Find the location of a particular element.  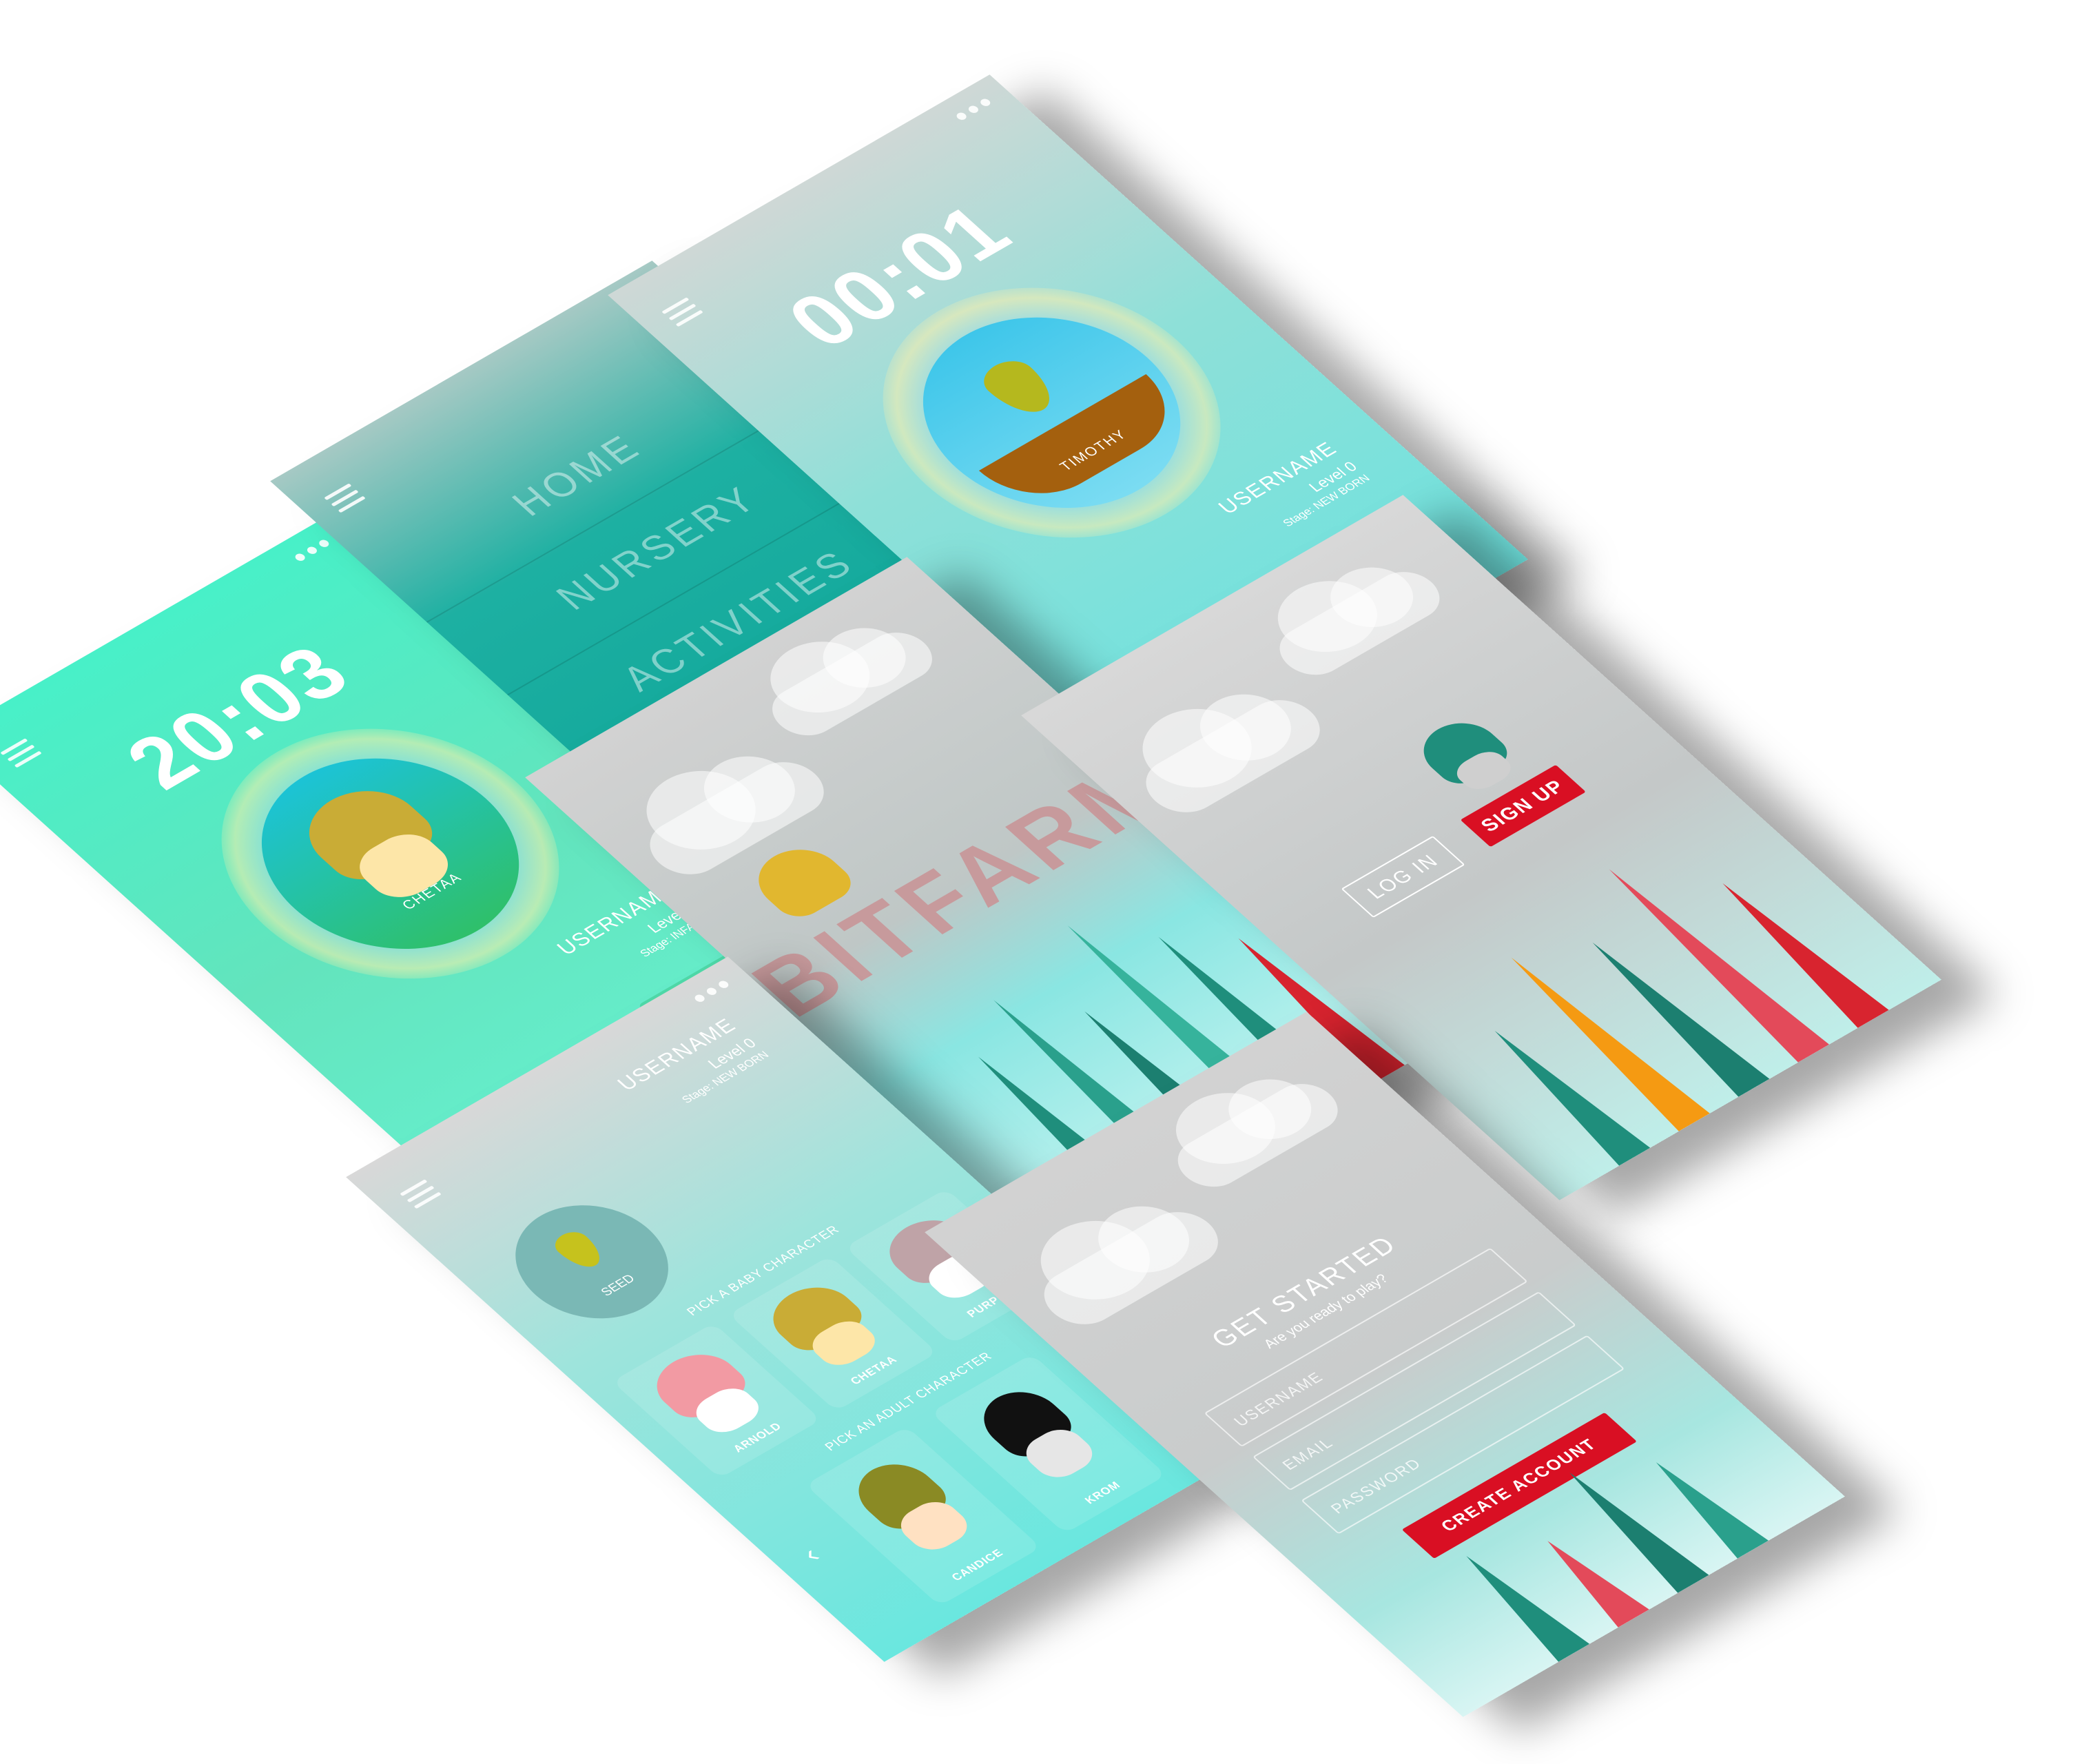

user-info: USERNAME Level 0 Stage: NEW BORN is located at coordinates (692, 1068).